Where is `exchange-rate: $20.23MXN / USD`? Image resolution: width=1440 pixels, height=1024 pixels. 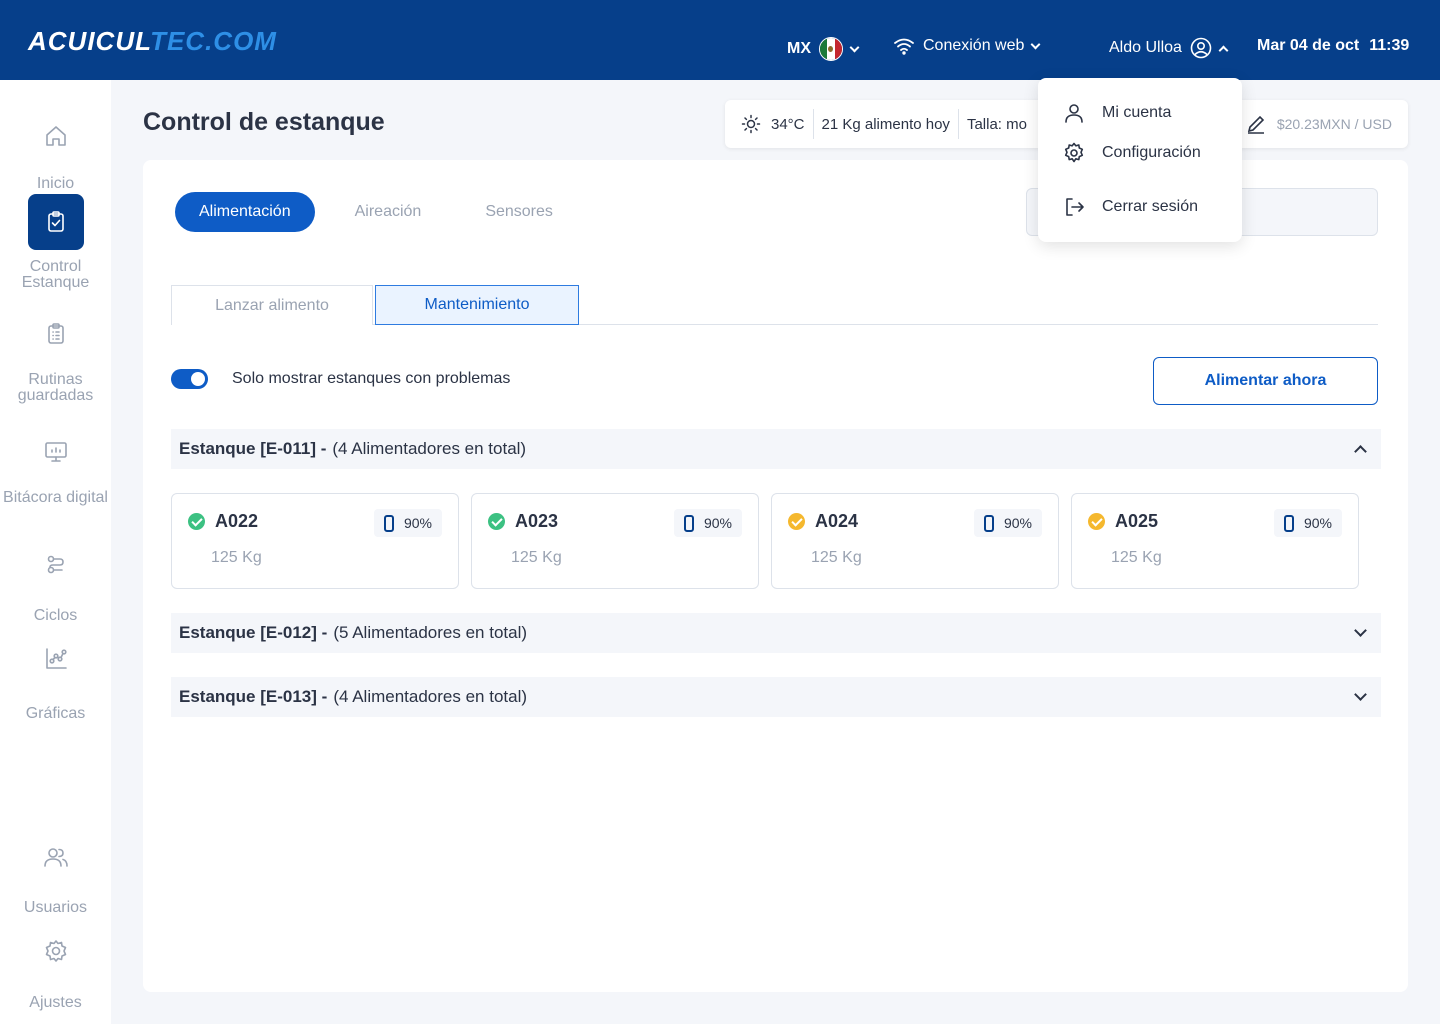 exchange-rate: $20.23MXN / USD is located at coordinates (1312, 124).